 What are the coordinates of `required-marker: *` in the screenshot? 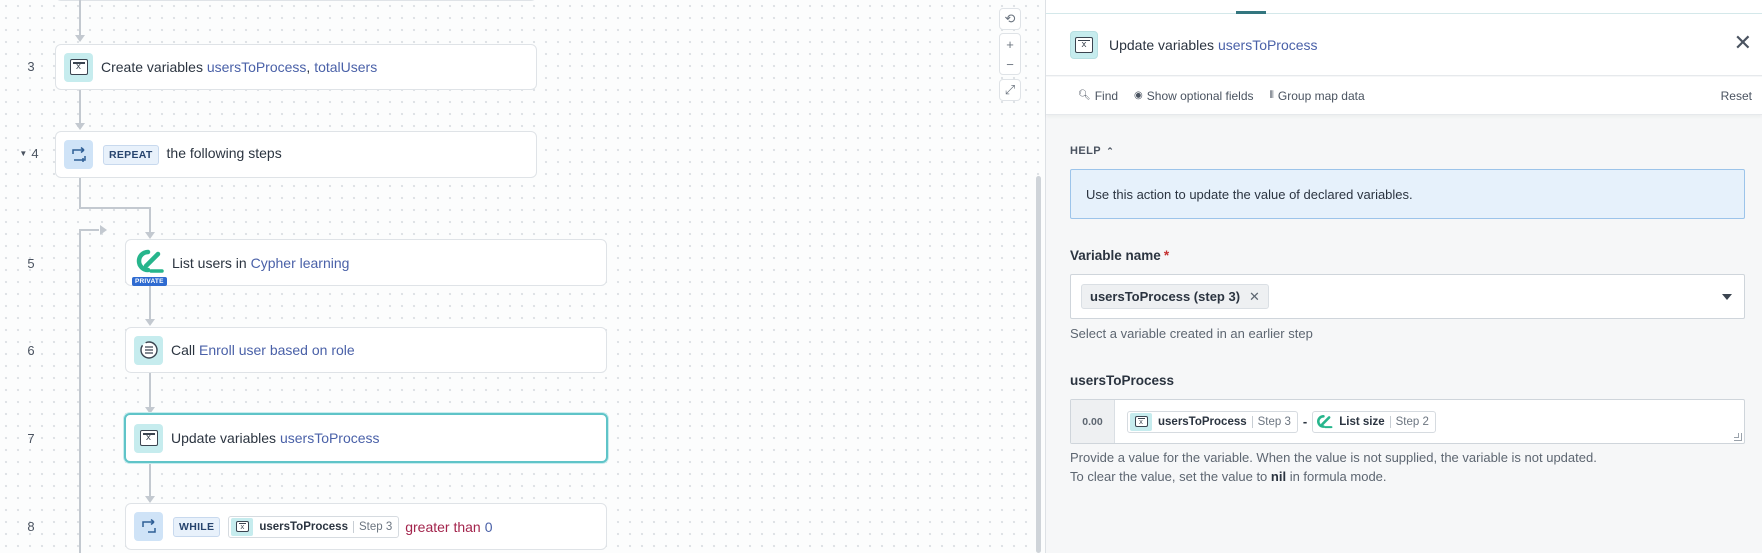 It's located at (1166, 255).